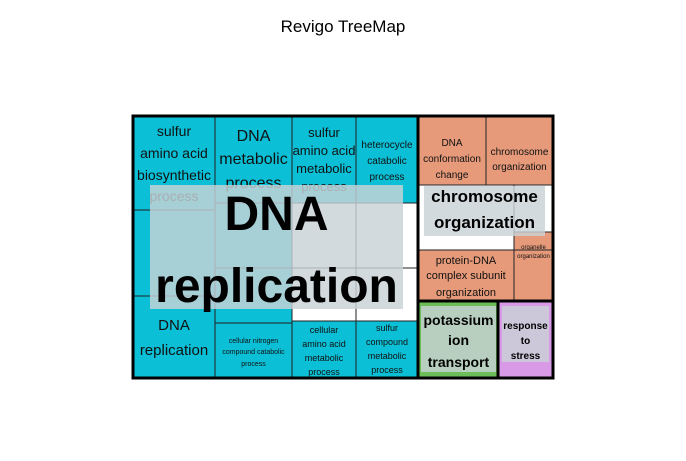 The image size is (686, 461). I want to click on chart-title: Revigo TreeMap, so click(343, 26).